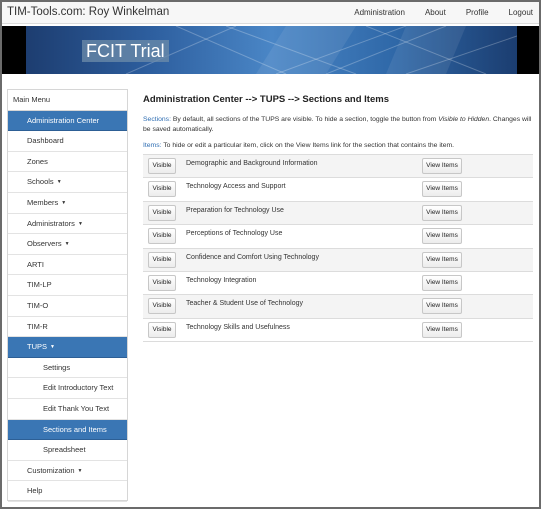 The width and height of the screenshot is (541, 509). Describe the element at coordinates (57, 367) in the screenshot. I see `sidebar-item-label: Settings` at that location.